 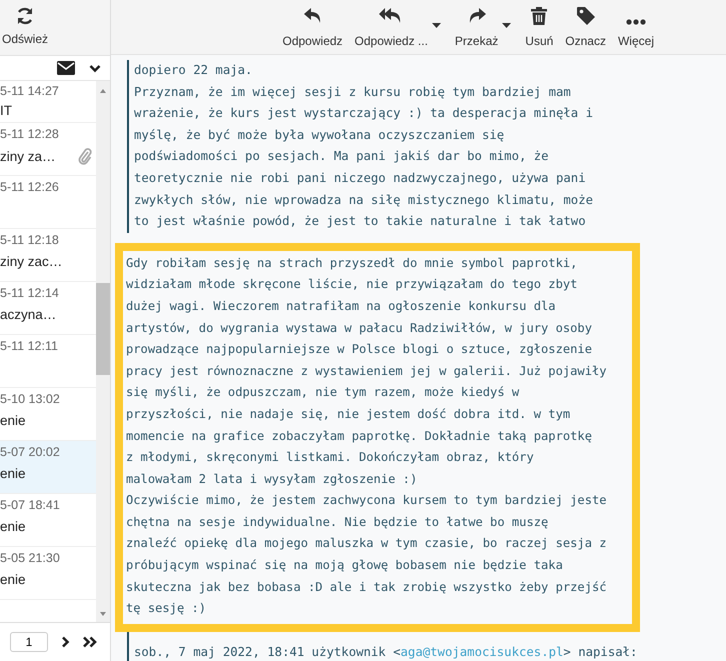 What do you see at coordinates (320, 135) in the screenshot?
I see `quoted-text-line: myślę, że być może była wywołana oczyszczaniem się` at bounding box center [320, 135].